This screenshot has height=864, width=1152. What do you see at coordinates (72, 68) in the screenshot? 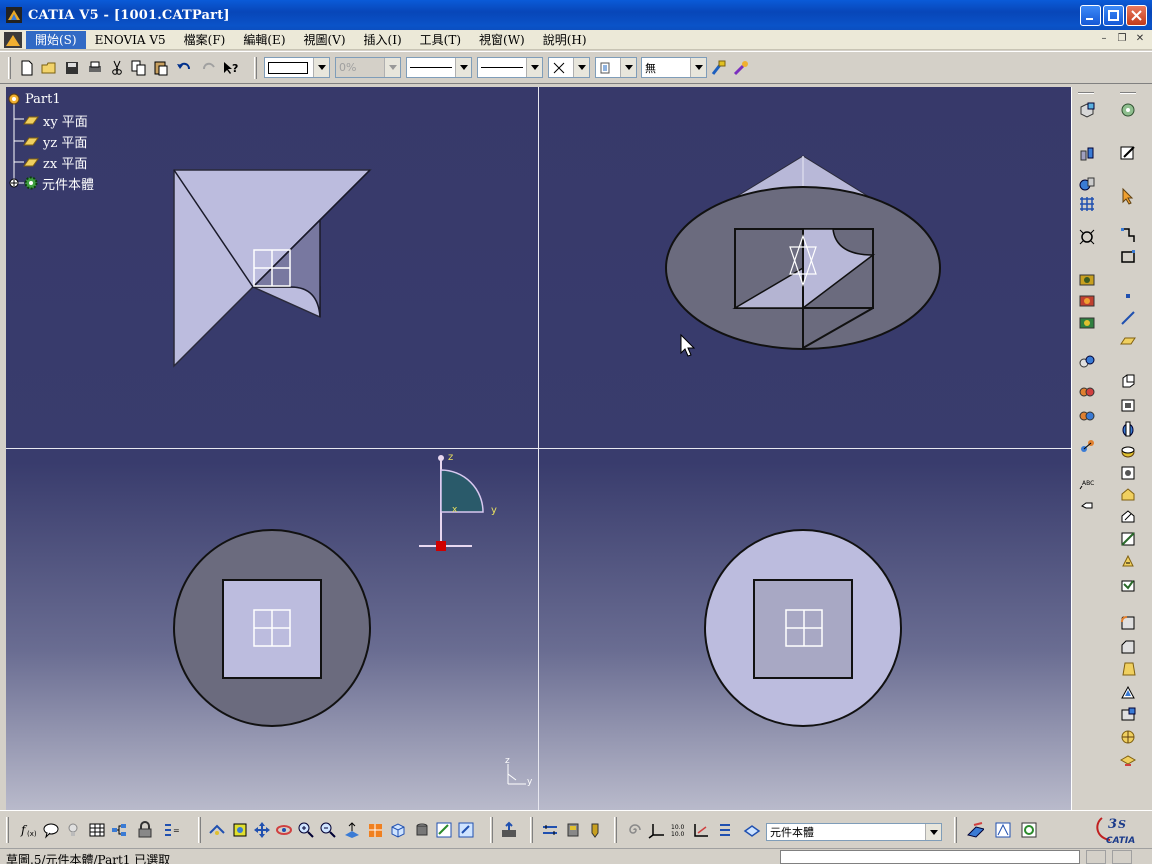
I see `save-button` at bounding box center [72, 68].